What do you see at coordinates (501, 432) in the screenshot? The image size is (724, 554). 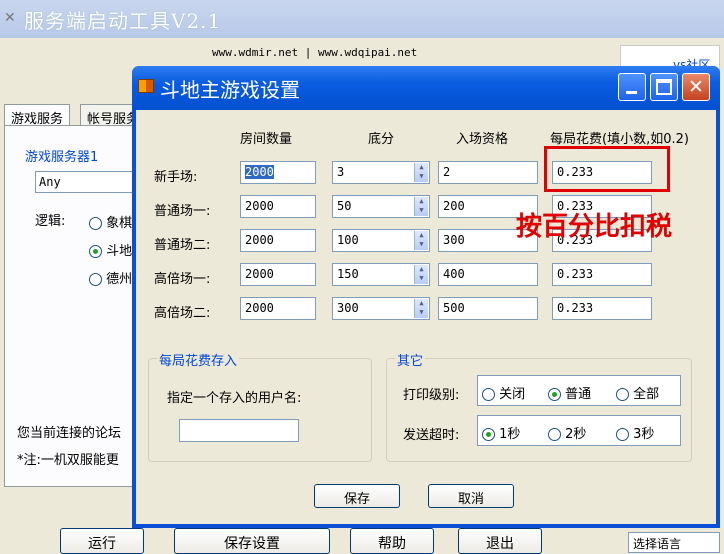 I see `timeout-option-1s: 1秒` at bounding box center [501, 432].